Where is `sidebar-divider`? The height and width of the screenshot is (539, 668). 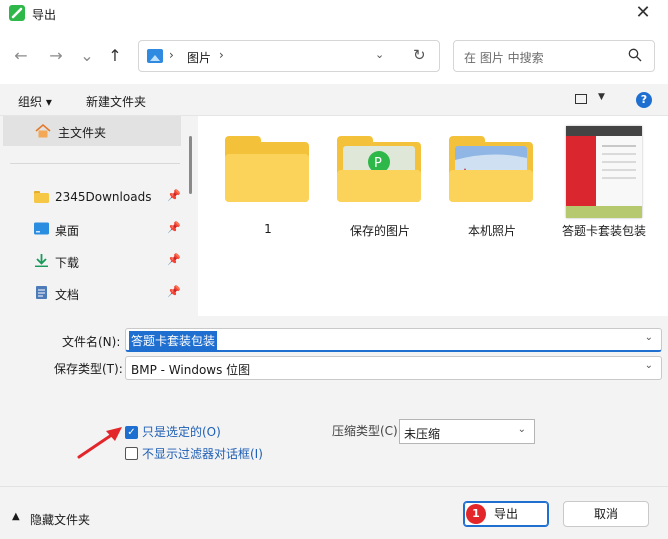
sidebar-divider is located at coordinates (95, 163).